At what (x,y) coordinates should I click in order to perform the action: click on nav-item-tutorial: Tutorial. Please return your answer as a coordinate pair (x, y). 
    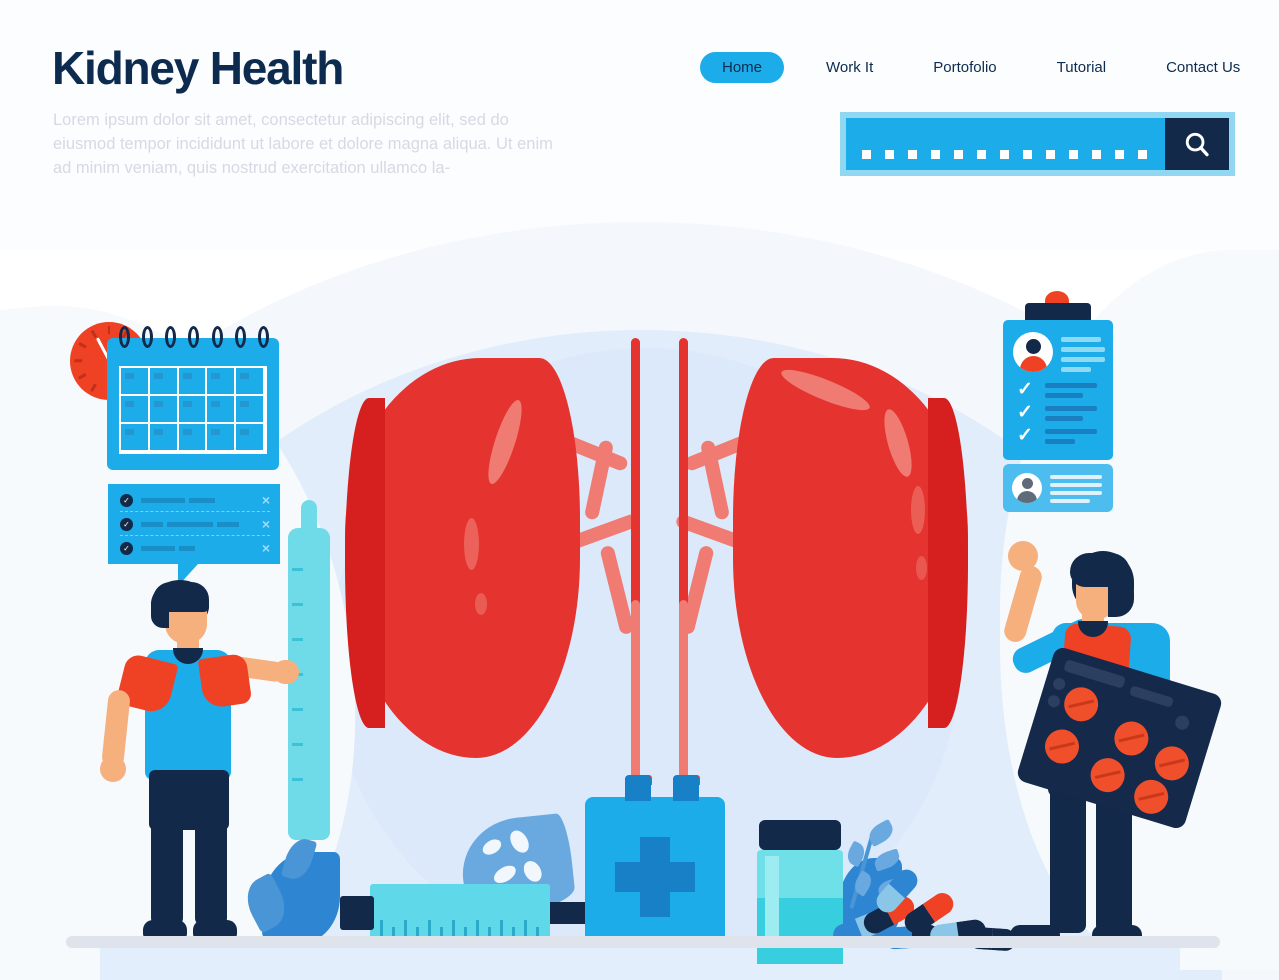
    Looking at the image, I should click on (1081, 67).